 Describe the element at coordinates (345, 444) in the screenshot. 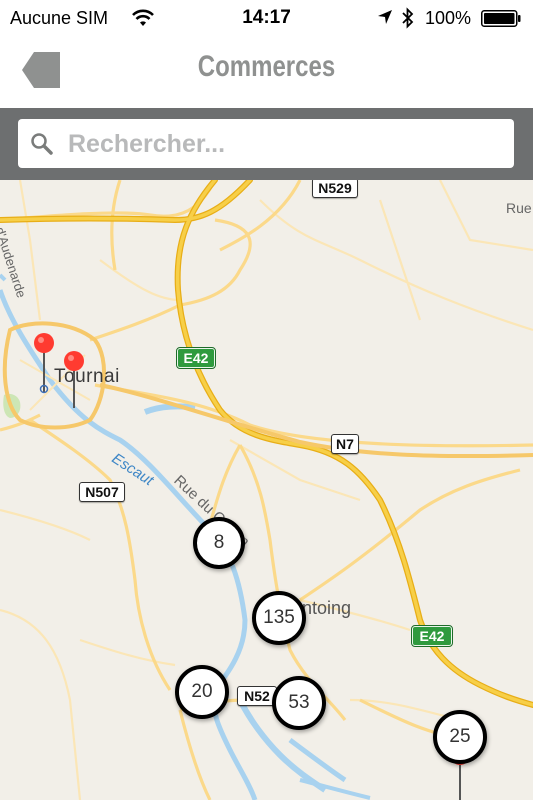

I see `road-shield-n7: N7` at that location.